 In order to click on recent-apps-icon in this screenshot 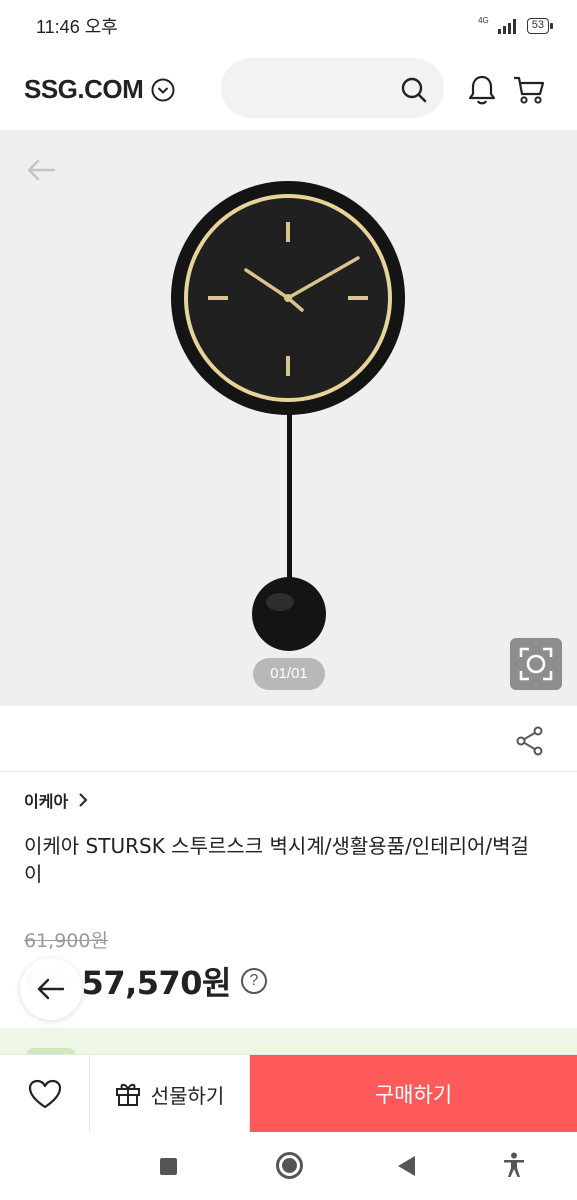, I will do `click(168, 1166)`.